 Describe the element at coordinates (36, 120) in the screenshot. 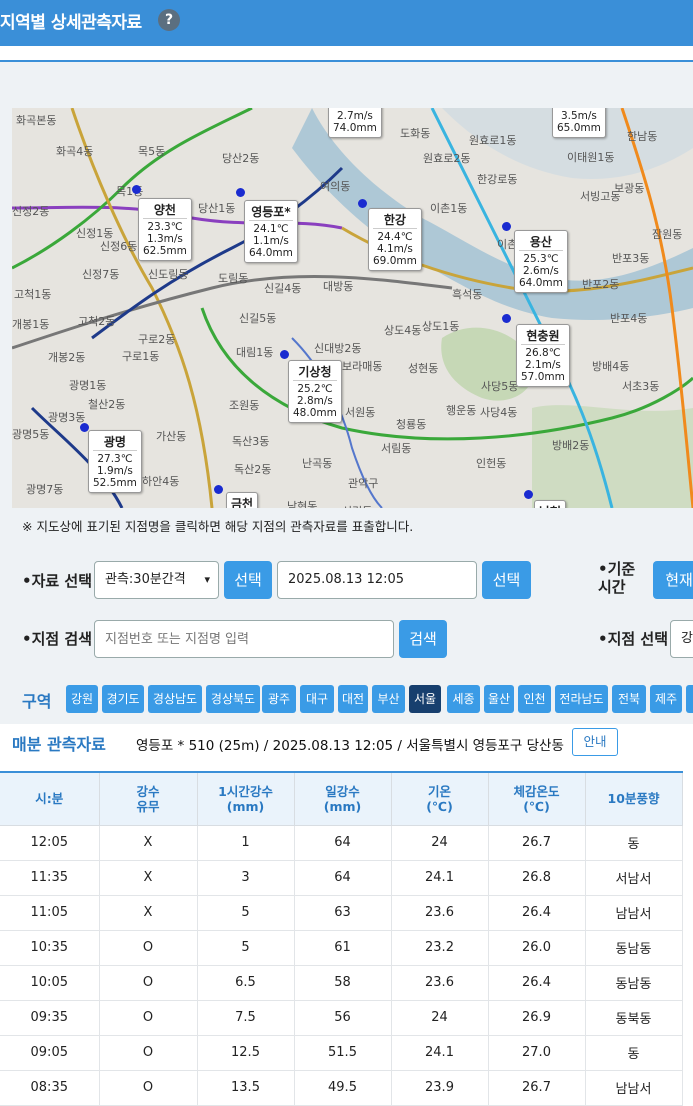

I see `map-place-label: 화곡본동` at that location.